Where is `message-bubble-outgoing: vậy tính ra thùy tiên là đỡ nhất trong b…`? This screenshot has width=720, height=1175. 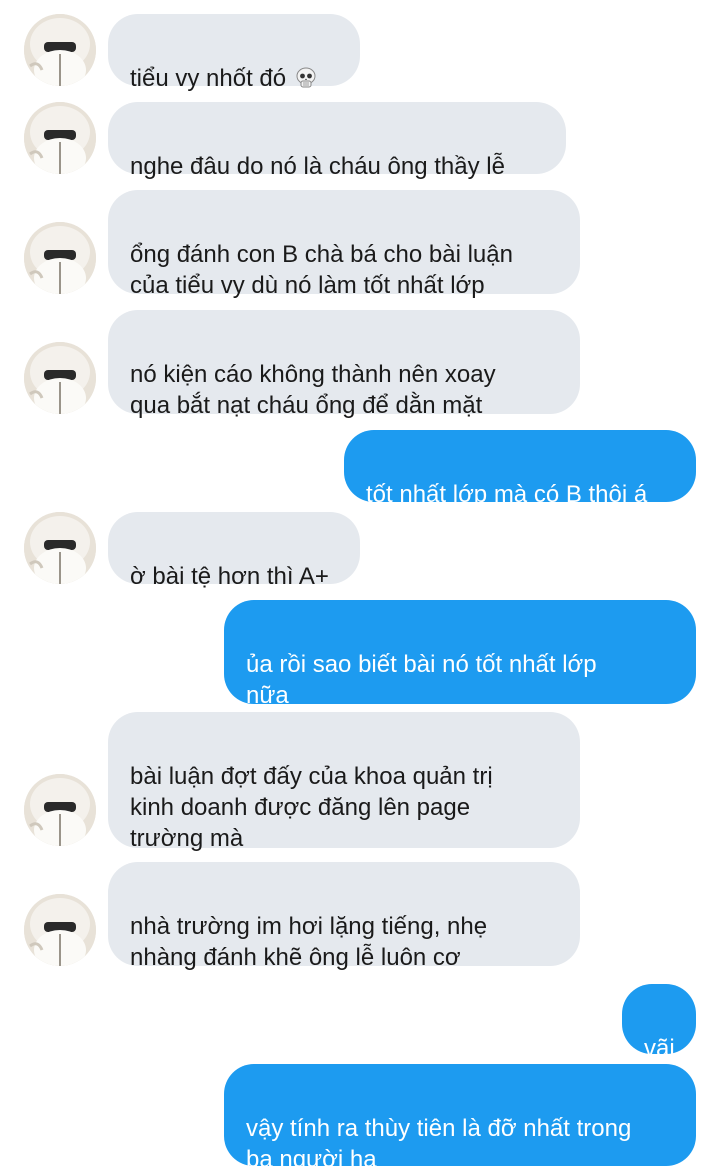 message-bubble-outgoing: vậy tính ra thùy tiên là đỡ nhất trong b… is located at coordinates (460, 1118).